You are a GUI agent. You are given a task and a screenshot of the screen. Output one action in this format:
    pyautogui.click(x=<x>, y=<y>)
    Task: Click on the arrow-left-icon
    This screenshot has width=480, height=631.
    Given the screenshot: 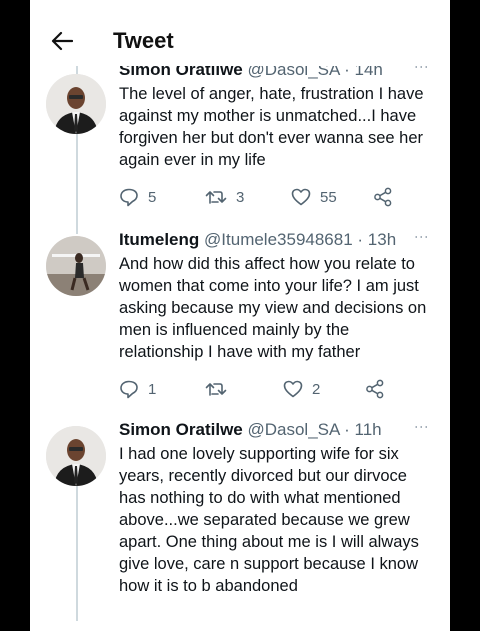 What is the action you would take?
    pyautogui.click(x=62, y=41)
    